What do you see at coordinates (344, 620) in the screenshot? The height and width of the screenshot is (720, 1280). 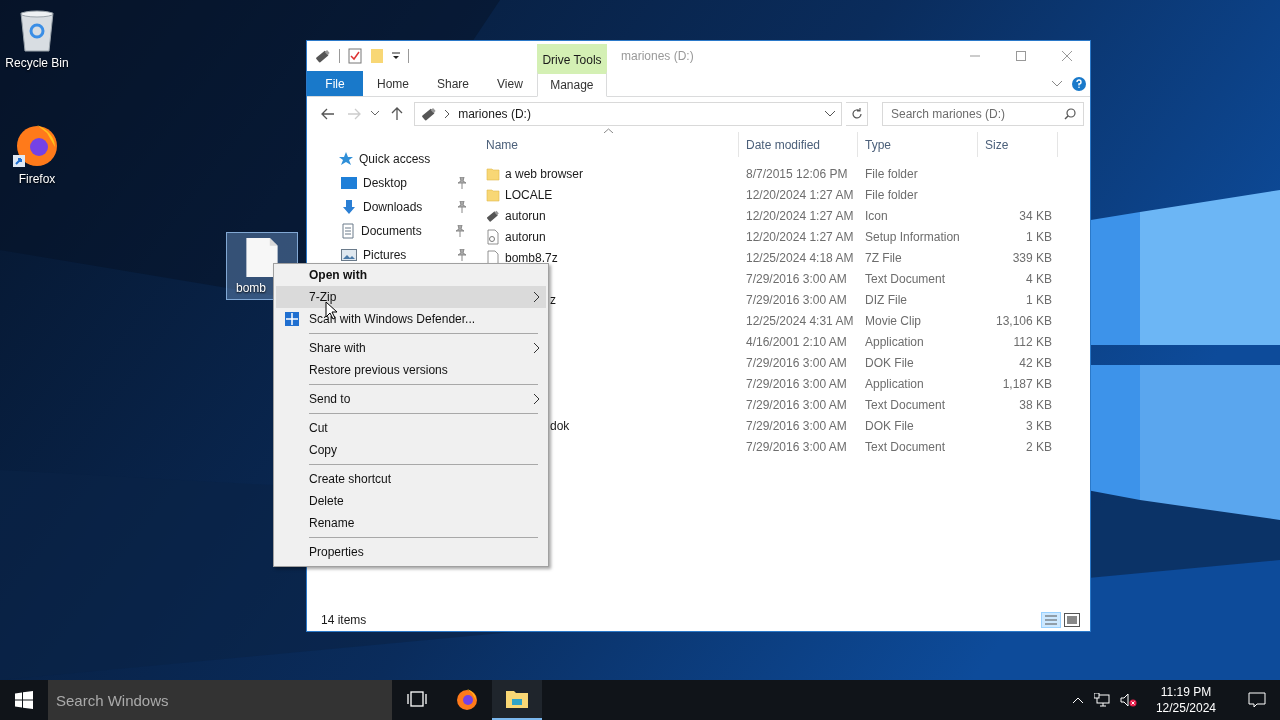 I see `item-count: 14 items` at bounding box center [344, 620].